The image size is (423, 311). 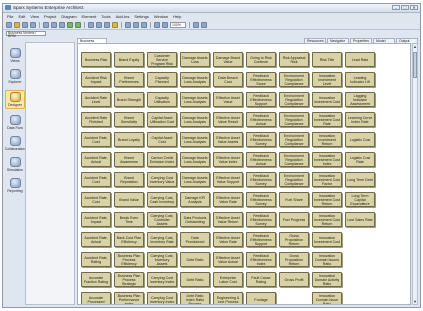 I want to click on diagram-element: Carrying Cost Inventory Value, so click(x=162, y=179).